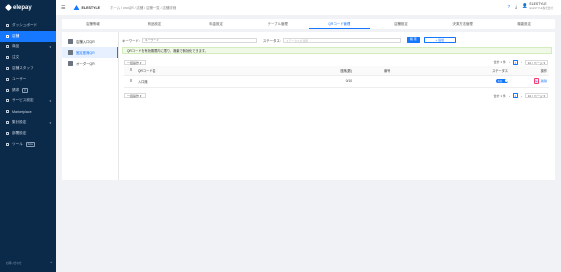  I want to click on service-icon, so click(7, 101).